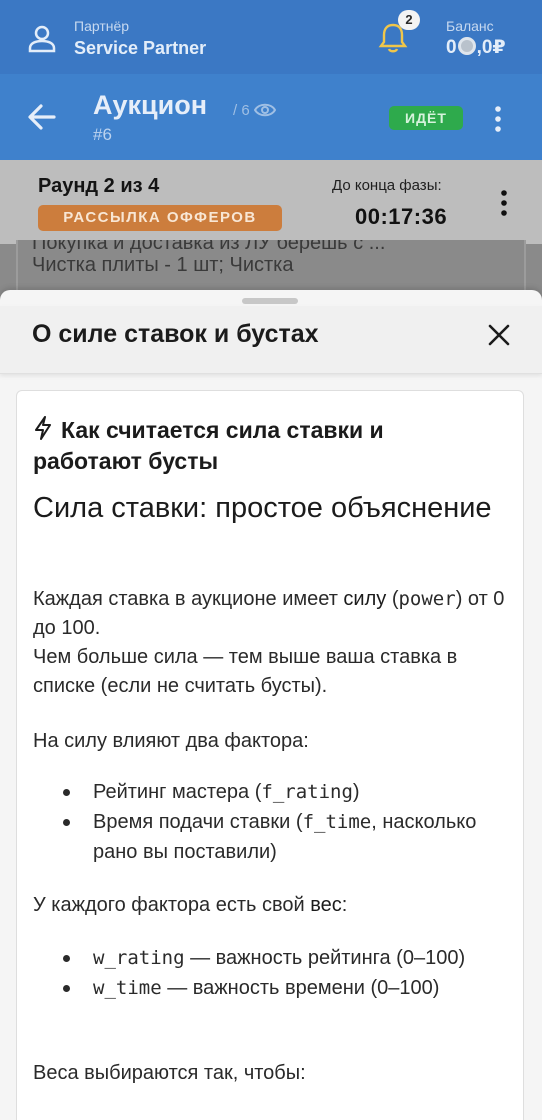  I want to click on person-icon, so click(42, 39).